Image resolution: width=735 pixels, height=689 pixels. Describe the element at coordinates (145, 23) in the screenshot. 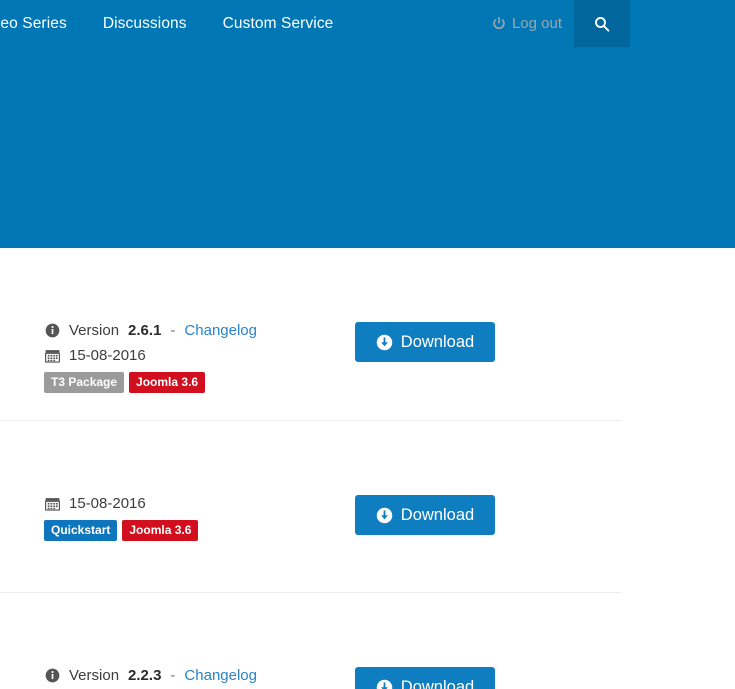

I see `nav-link-discussions: Discussions` at that location.